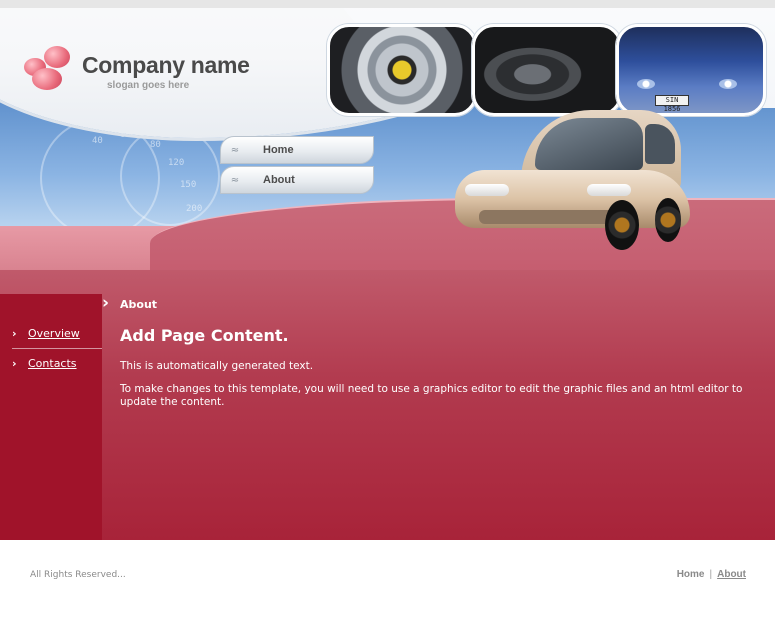 The width and height of the screenshot is (775, 641). What do you see at coordinates (297, 150) in the screenshot?
I see `nav-home-button: ≈ Home` at bounding box center [297, 150].